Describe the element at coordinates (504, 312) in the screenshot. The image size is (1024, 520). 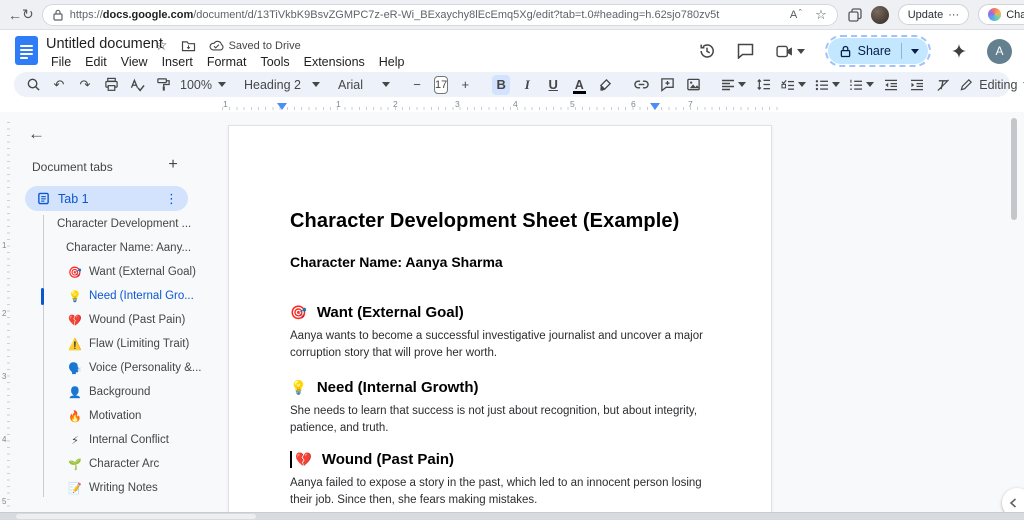
I see `doc-heading-want: 🎯 Want (External Goal)` at that location.